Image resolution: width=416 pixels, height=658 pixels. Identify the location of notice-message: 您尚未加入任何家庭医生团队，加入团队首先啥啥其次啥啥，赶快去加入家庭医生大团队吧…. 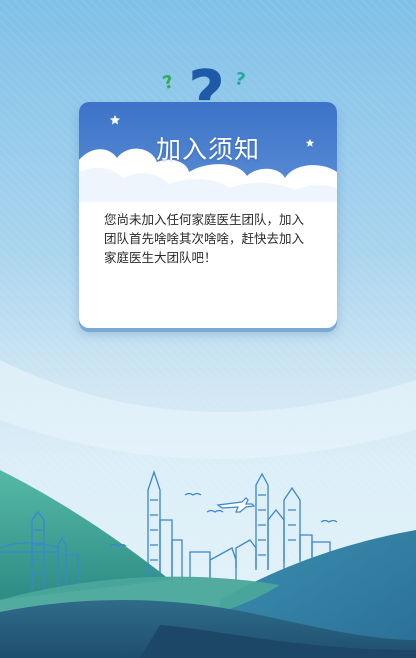
(204, 238).